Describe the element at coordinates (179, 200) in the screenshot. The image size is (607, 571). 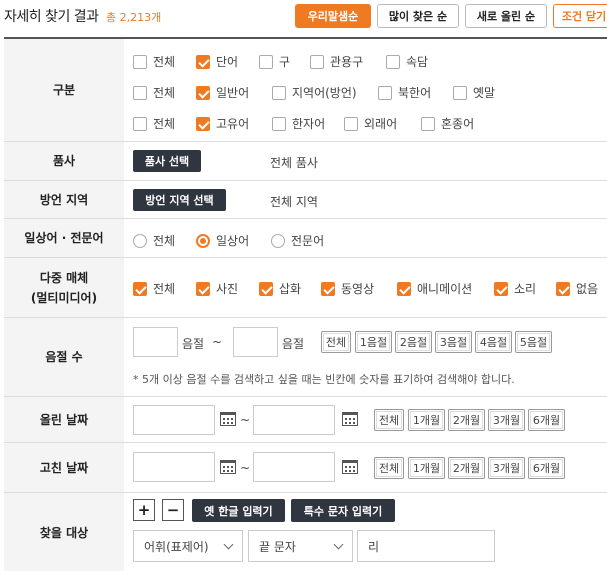
I see `region-select-button: 방언 지역 선택` at that location.